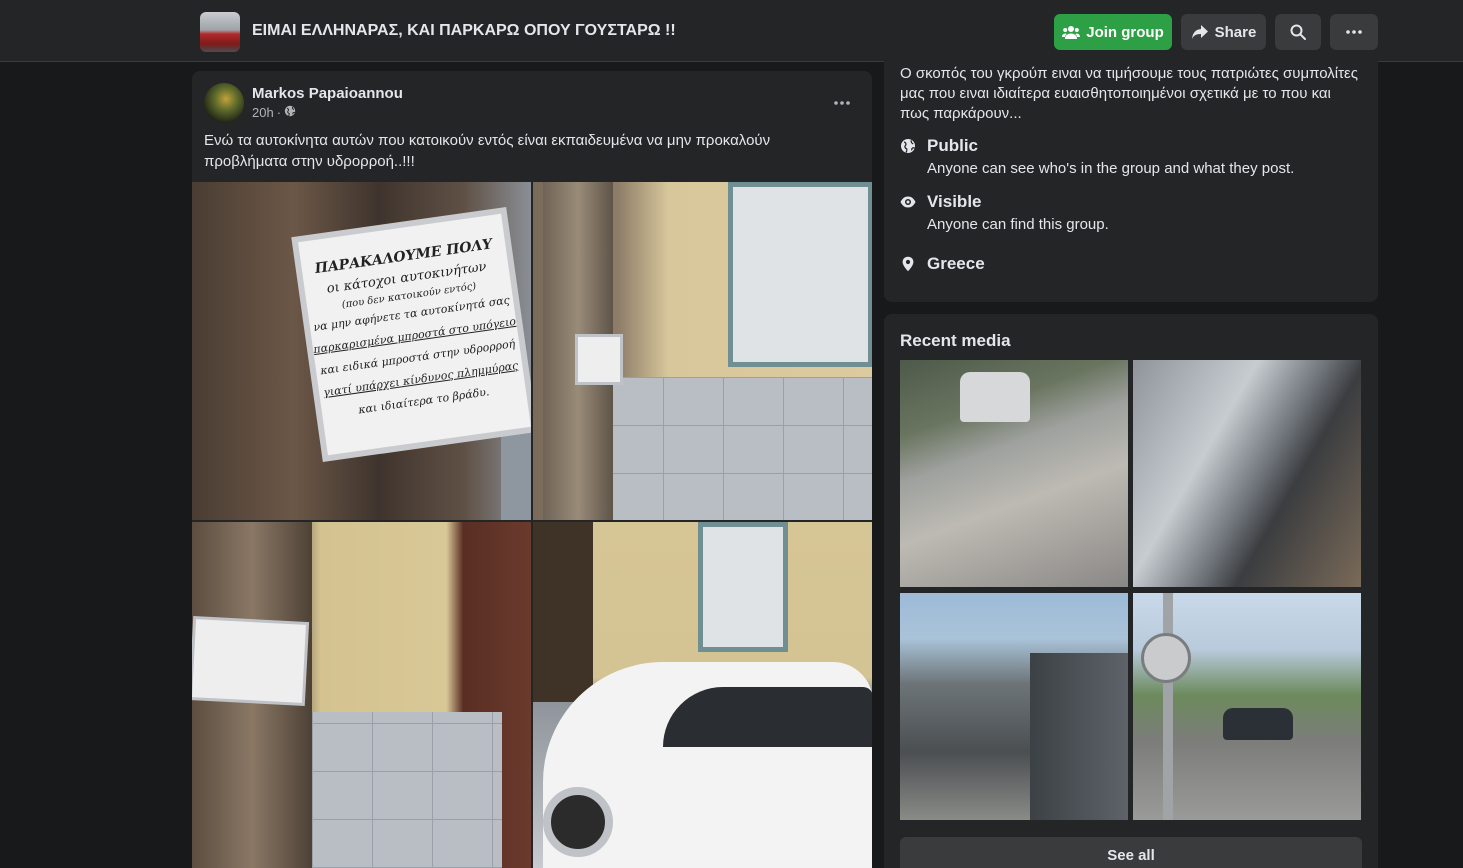  What do you see at coordinates (1071, 32) in the screenshot?
I see `group-icon` at bounding box center [1071, 32].